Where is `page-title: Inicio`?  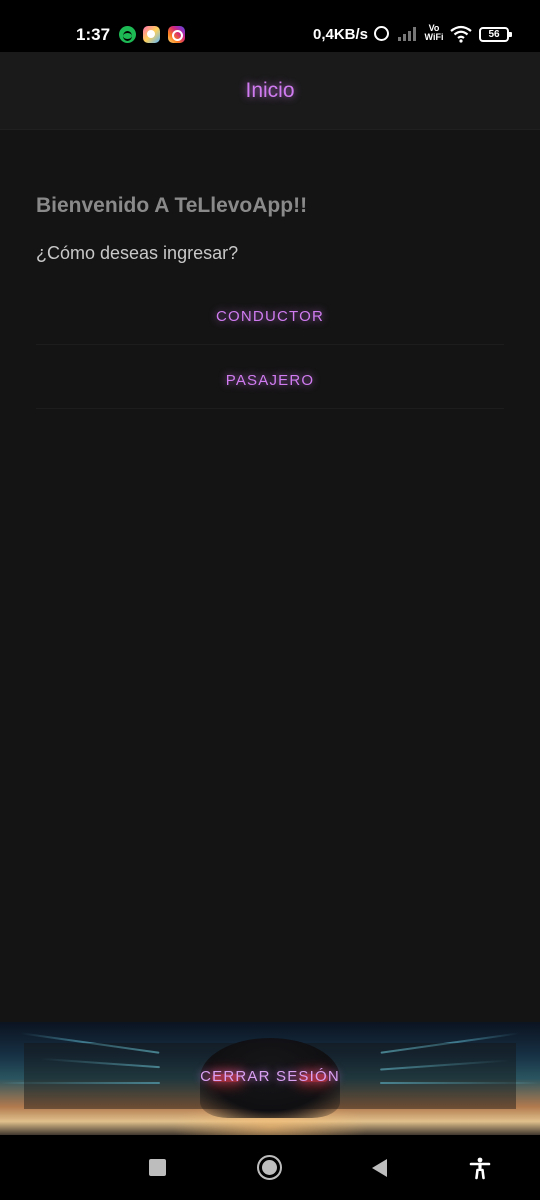 page-title: Inicio is located at coordinates (270, 90).